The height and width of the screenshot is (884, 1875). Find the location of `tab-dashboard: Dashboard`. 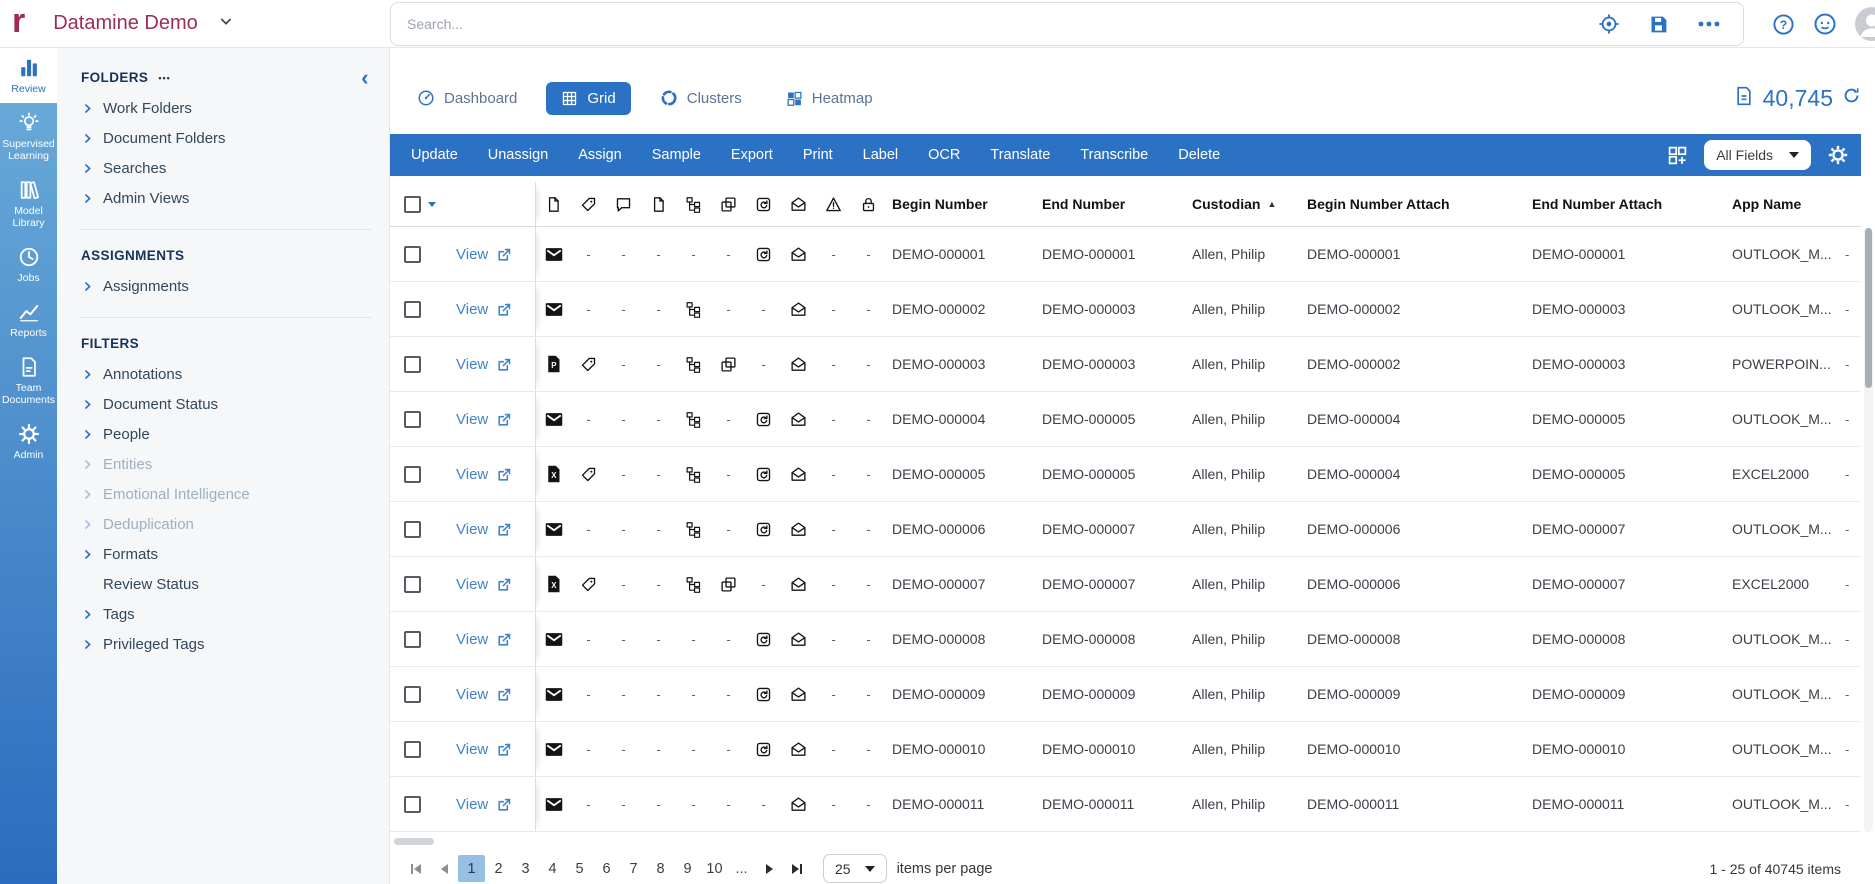

tab-dashboard: Dashboard is located at coordinates (467, 98).